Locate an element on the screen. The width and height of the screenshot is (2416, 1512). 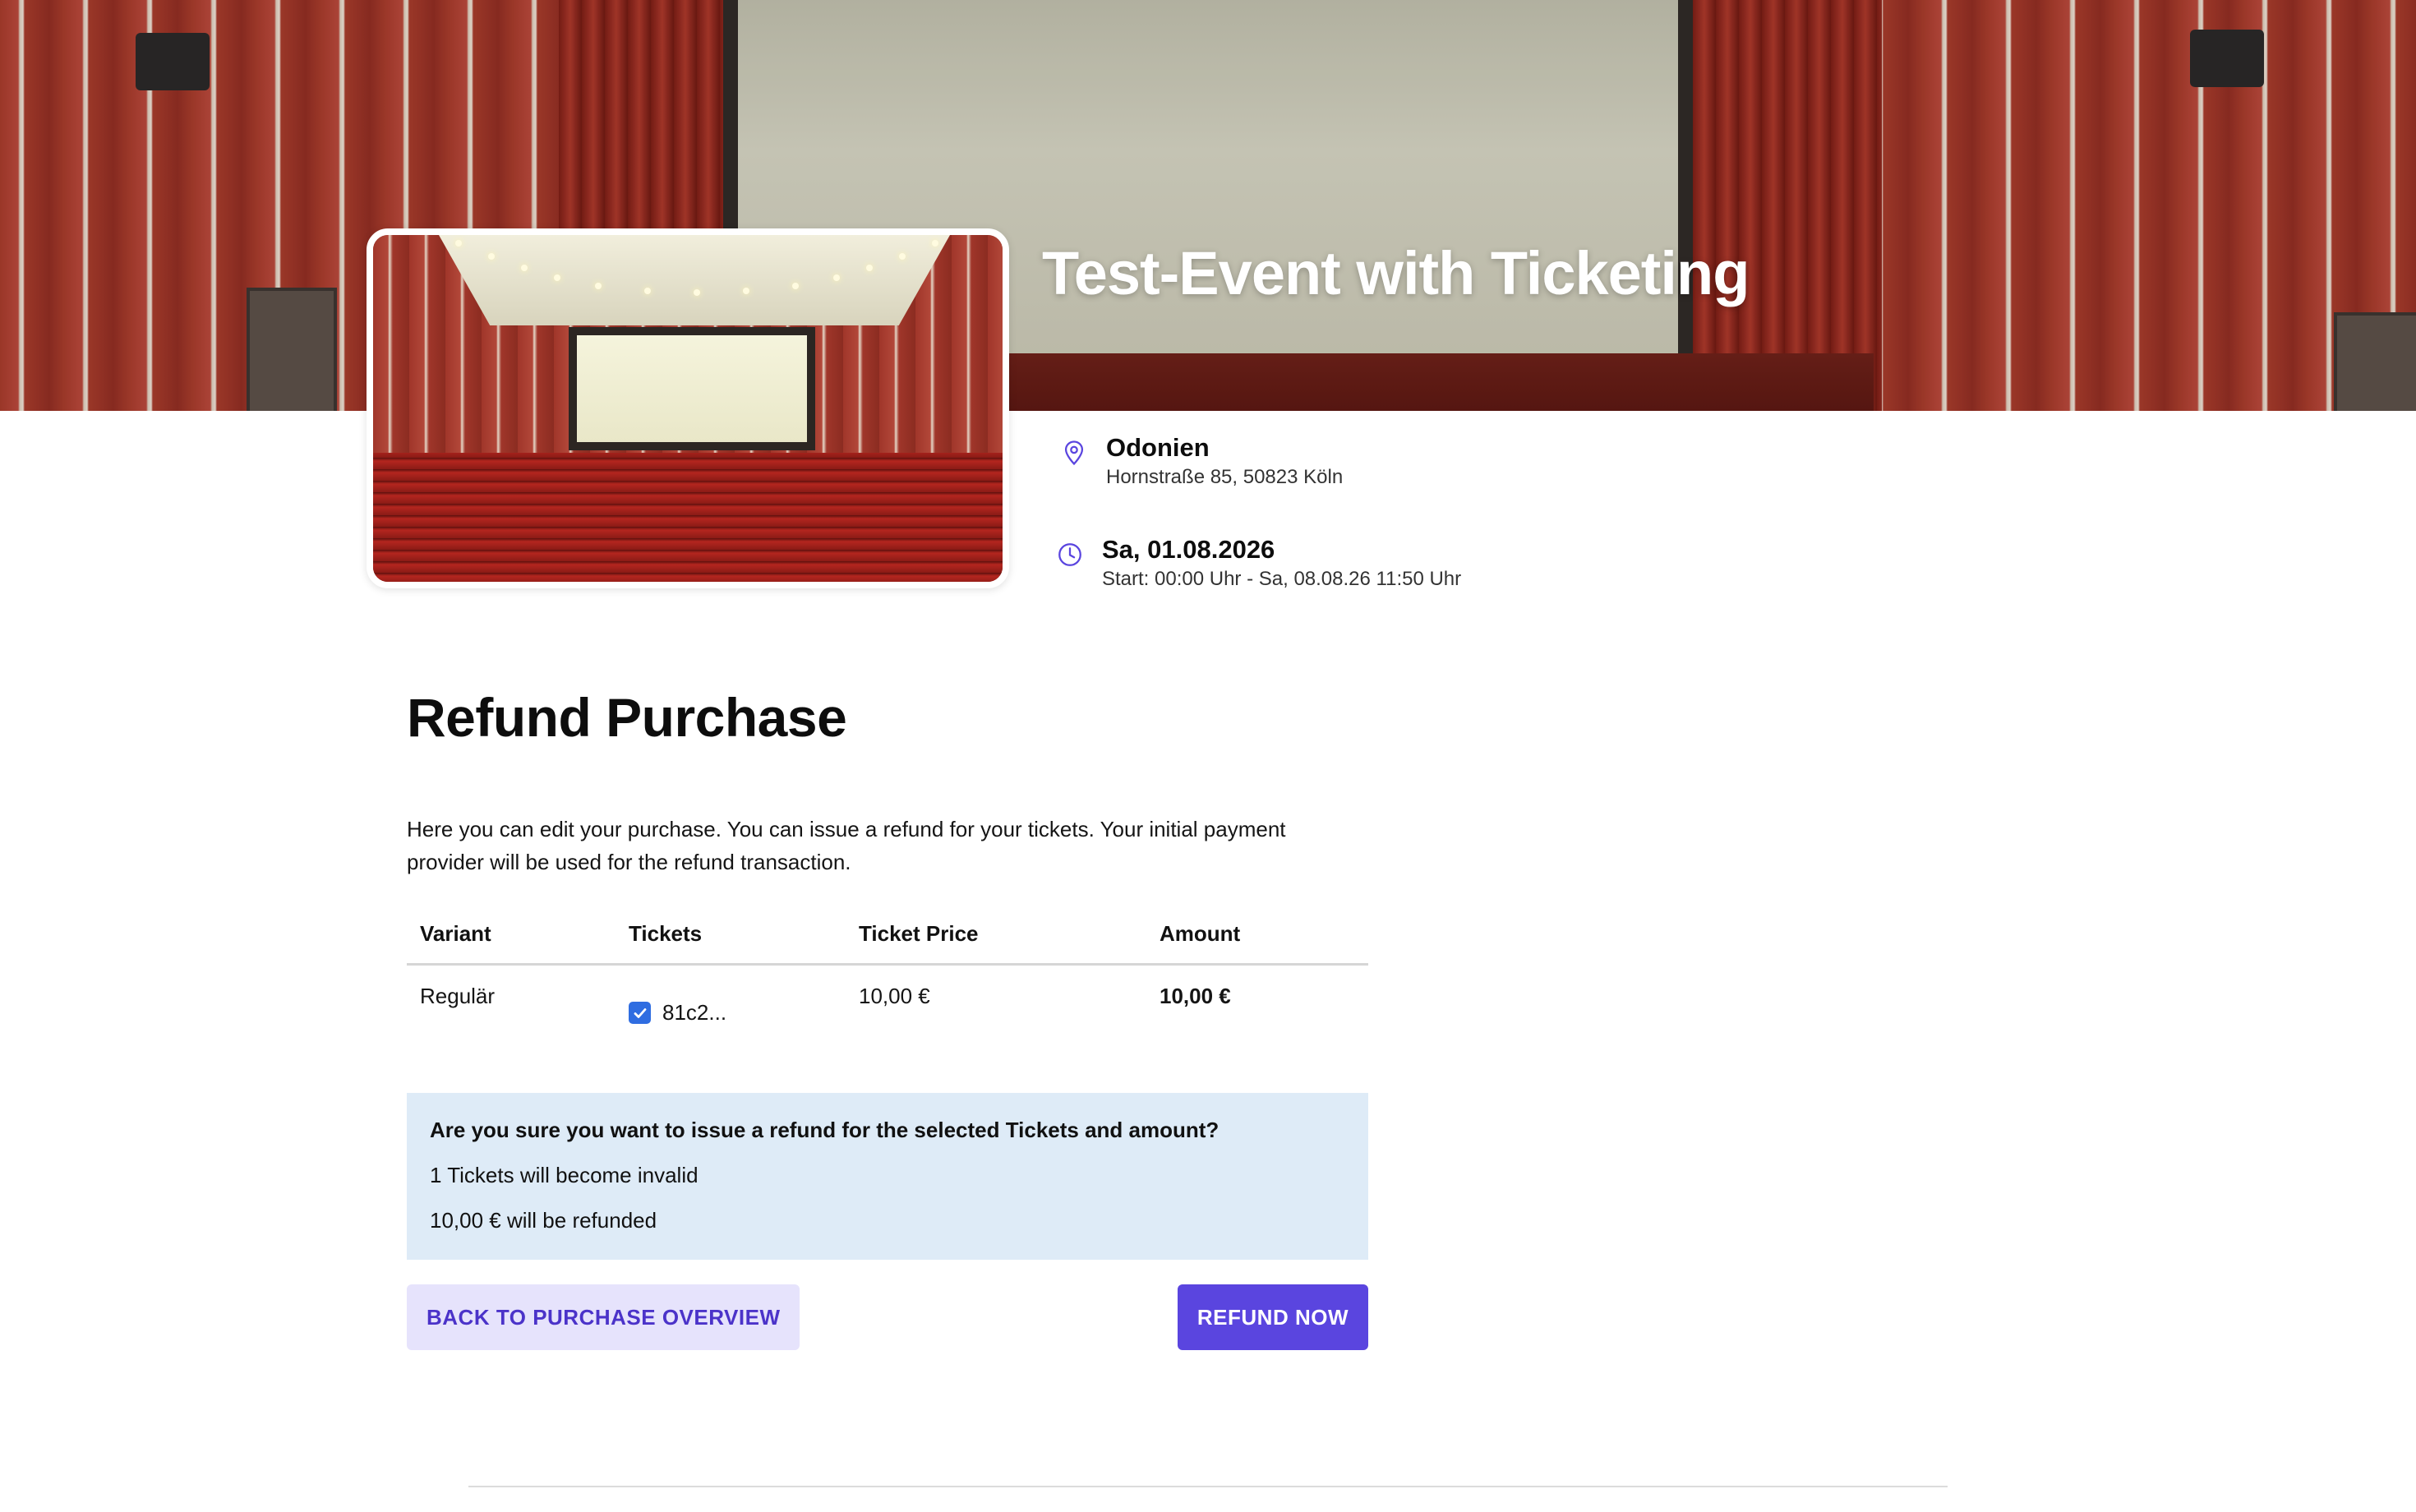
clock-icon is located at coordinates (1070, 554).